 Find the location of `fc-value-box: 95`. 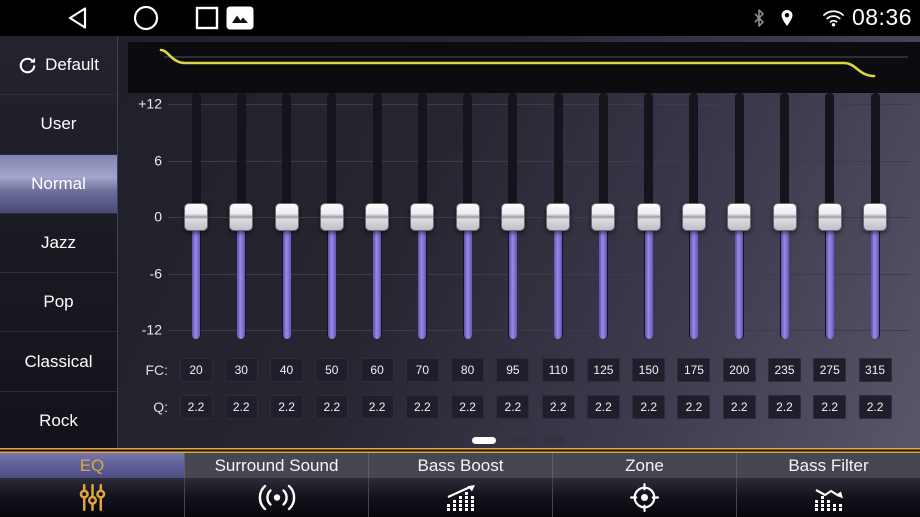

fc-value-box: 95 is located at coordinates (513, 370).